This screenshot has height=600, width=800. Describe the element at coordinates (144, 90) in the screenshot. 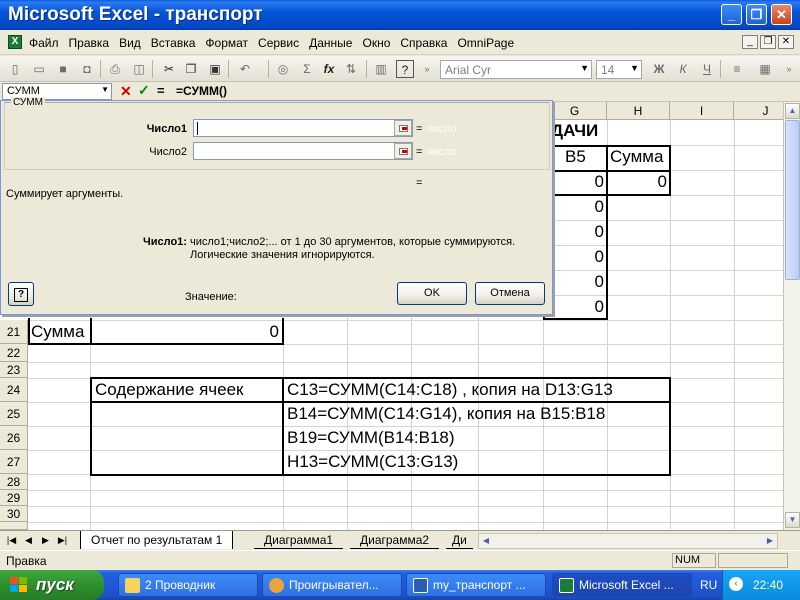

I see `enter-entry-icon: ✓` at that location.